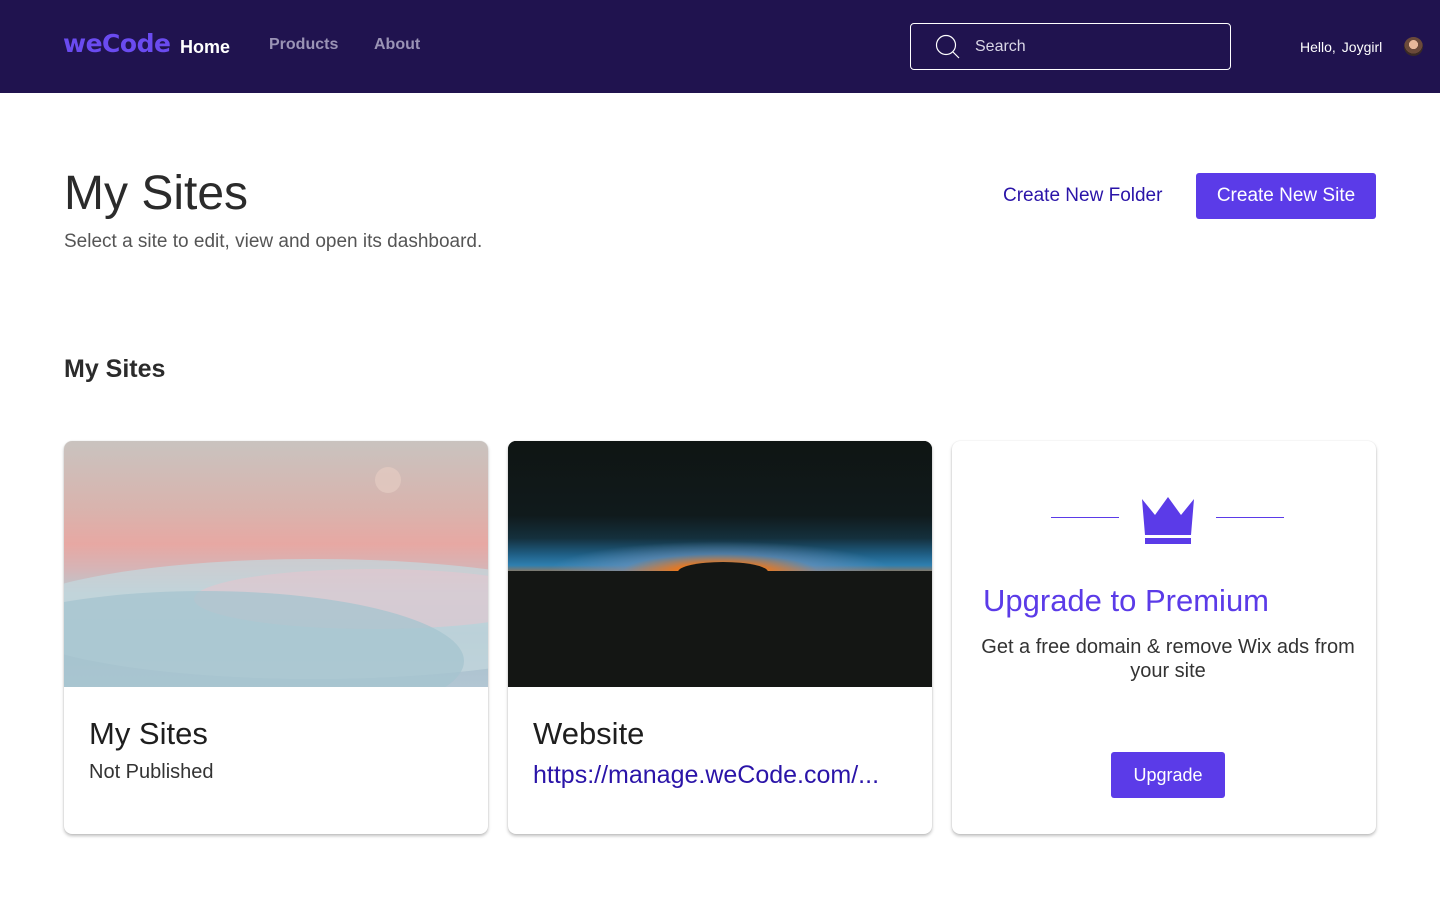  Describe the element at coordinates (1168, 775) in the screenshot. I see `upgrade-button: Upgrade` at that location.